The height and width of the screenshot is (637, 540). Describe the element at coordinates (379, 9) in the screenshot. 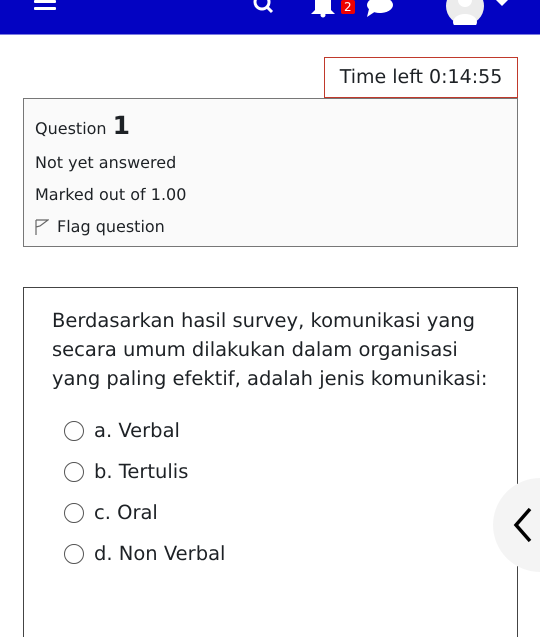

I see `chat-icon` at that location.